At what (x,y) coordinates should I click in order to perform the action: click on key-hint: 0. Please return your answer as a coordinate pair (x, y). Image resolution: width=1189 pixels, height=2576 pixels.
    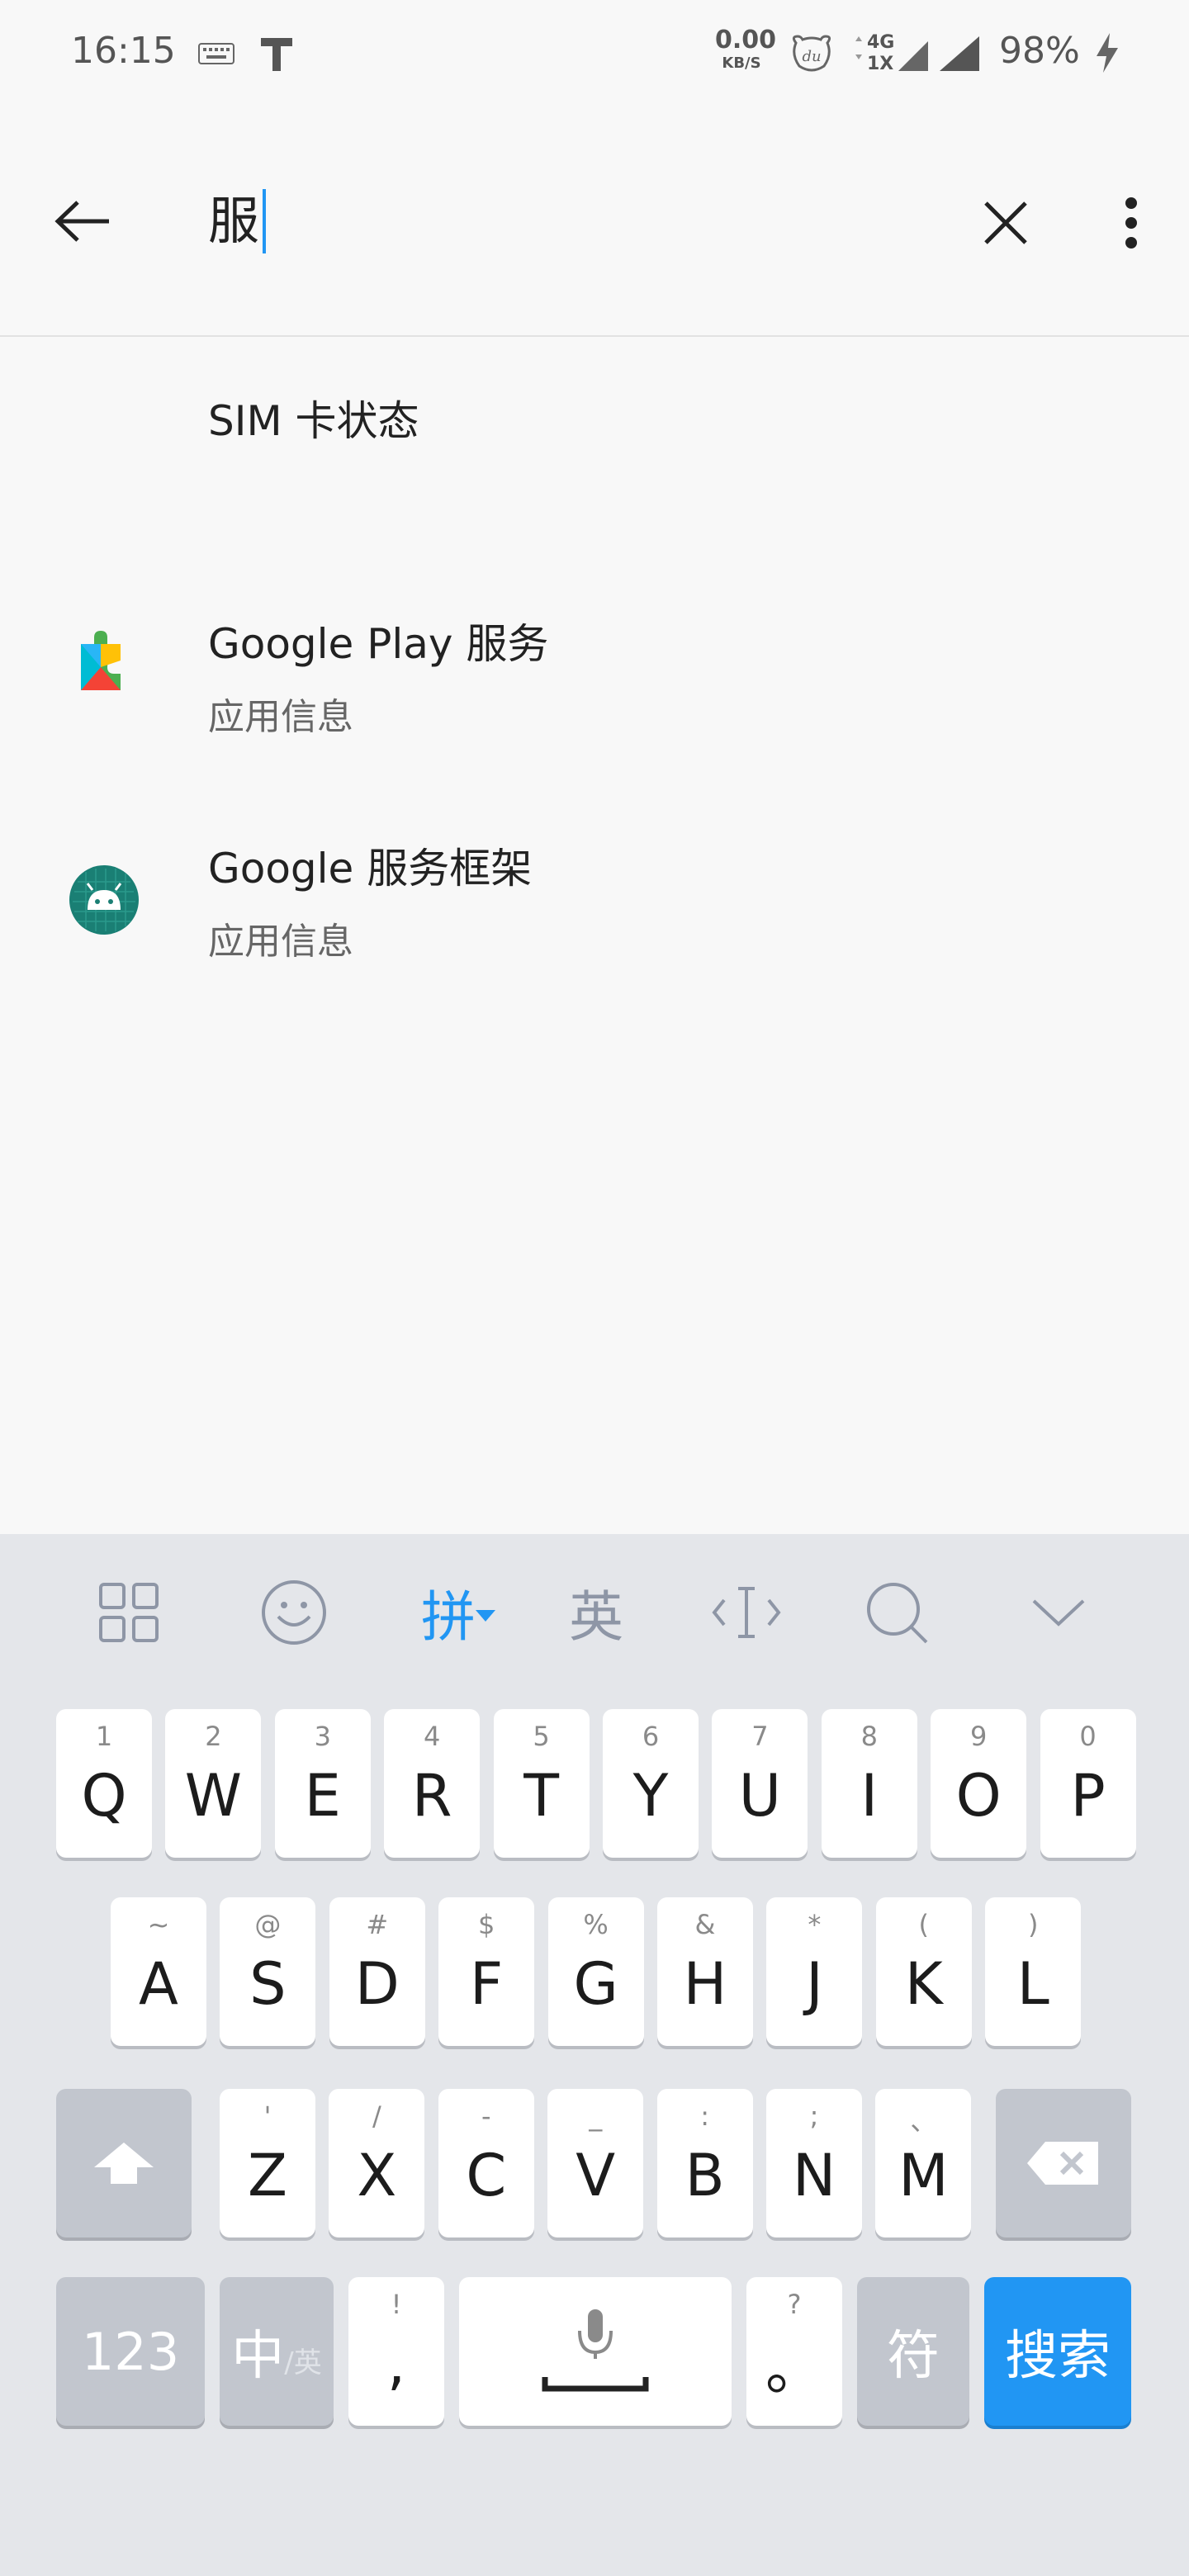
    Looking at the image, I should click on (1088, 1736).